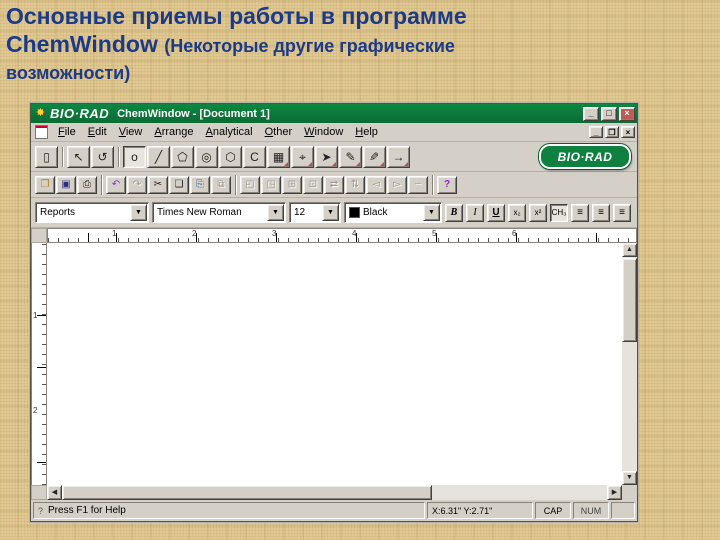  I want to click on font-dropdown: Times New Roman ▼, so click(219, 212).